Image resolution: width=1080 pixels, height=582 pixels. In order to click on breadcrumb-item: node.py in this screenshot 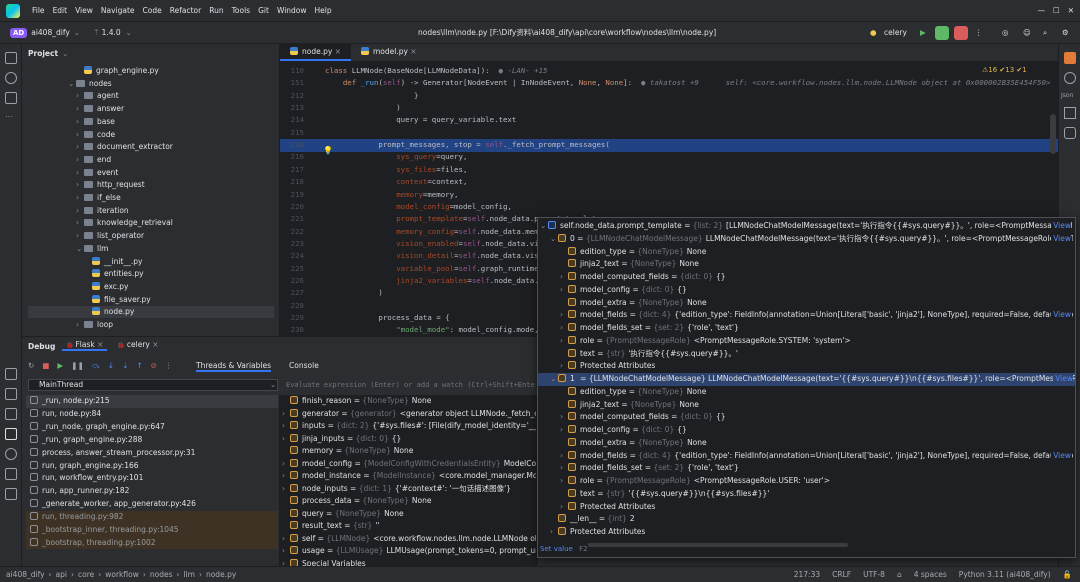, I will do `click(221, 574)`.